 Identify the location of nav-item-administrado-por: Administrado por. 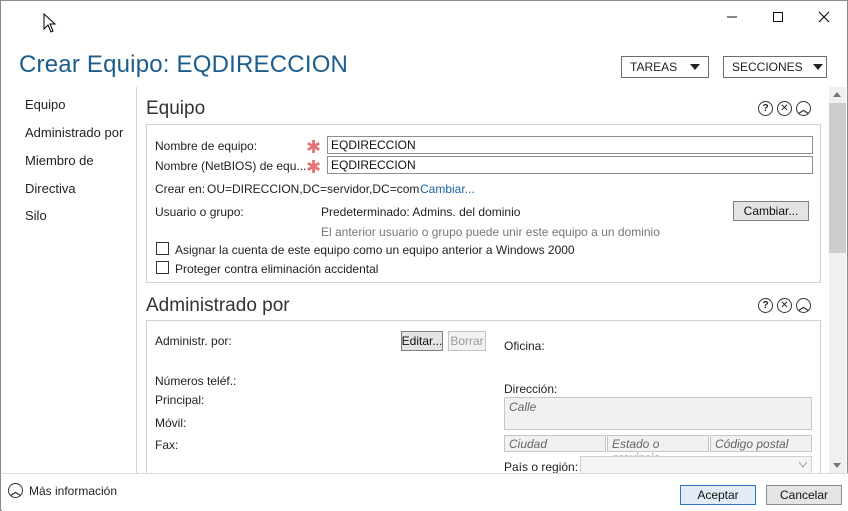
(74, 132).